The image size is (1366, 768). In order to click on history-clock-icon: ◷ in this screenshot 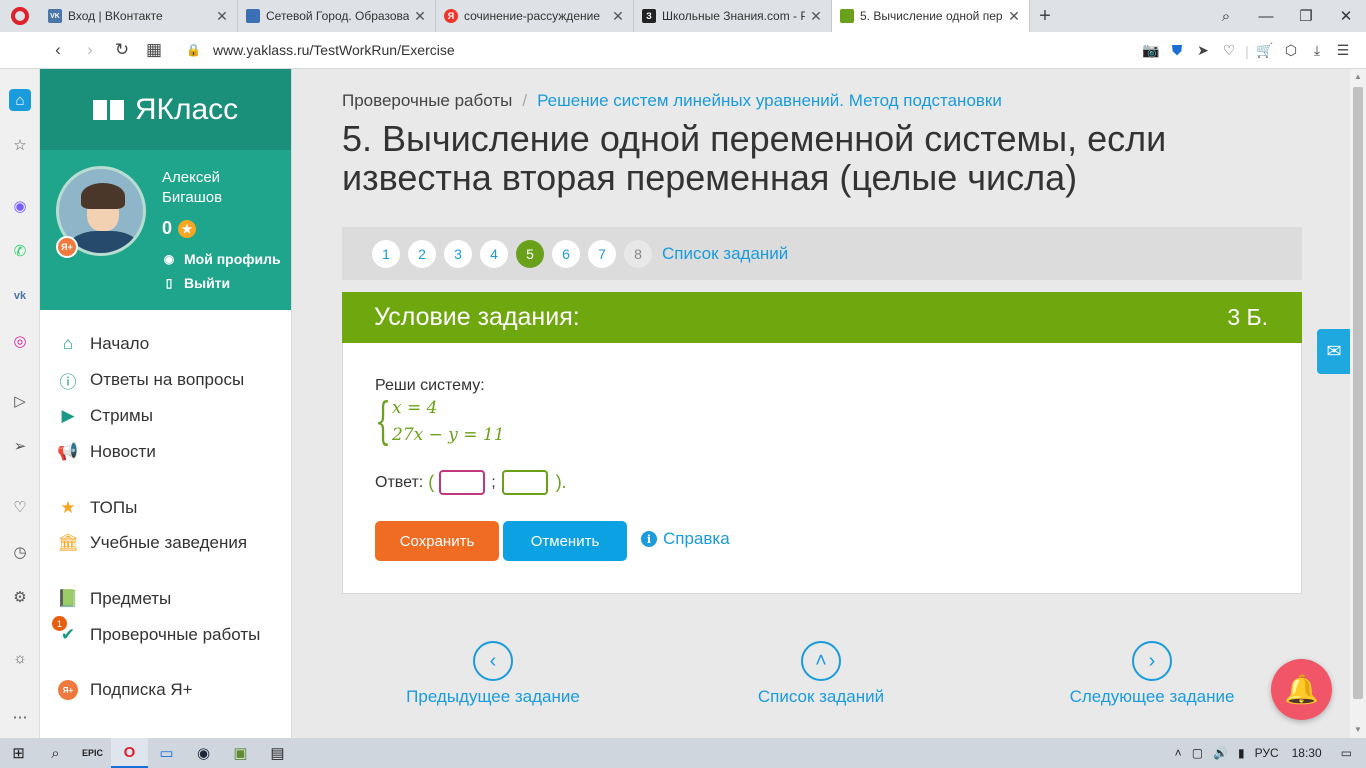, I will do `click(20, 552)`.